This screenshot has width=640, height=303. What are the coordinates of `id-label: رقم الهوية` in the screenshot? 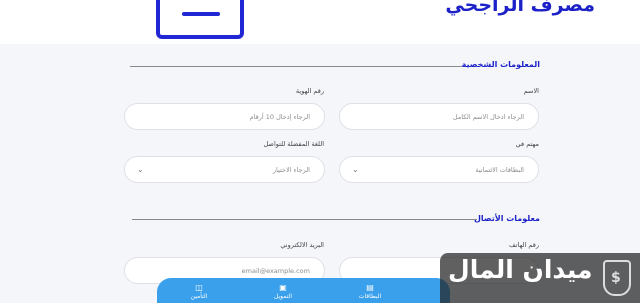 It's located at (309, 91).